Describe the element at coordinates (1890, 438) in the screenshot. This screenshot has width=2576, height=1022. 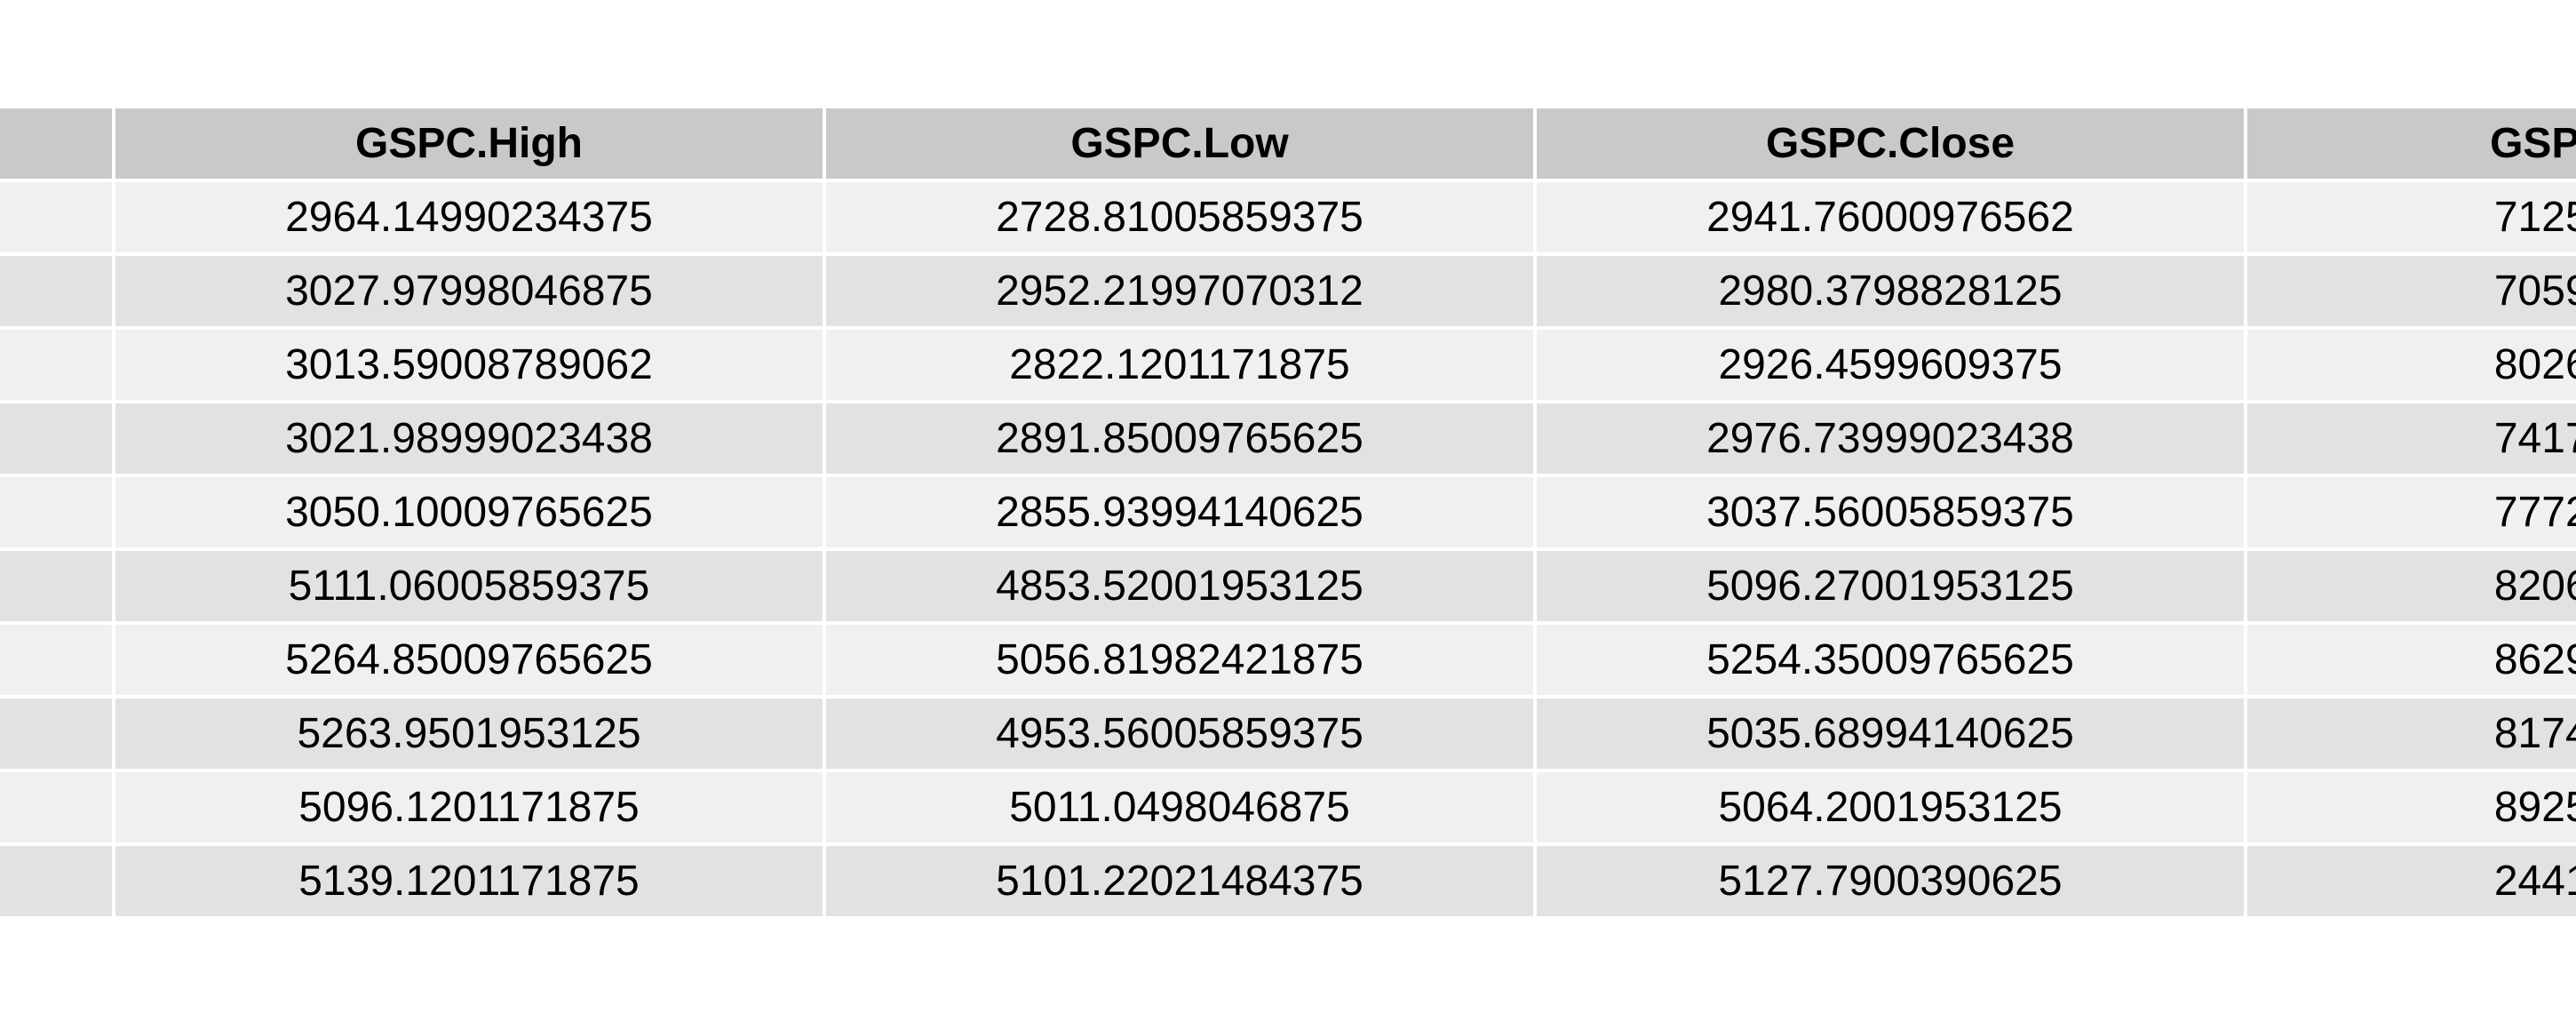
I see `table-cell-close: 2976.73999023438` at that location.